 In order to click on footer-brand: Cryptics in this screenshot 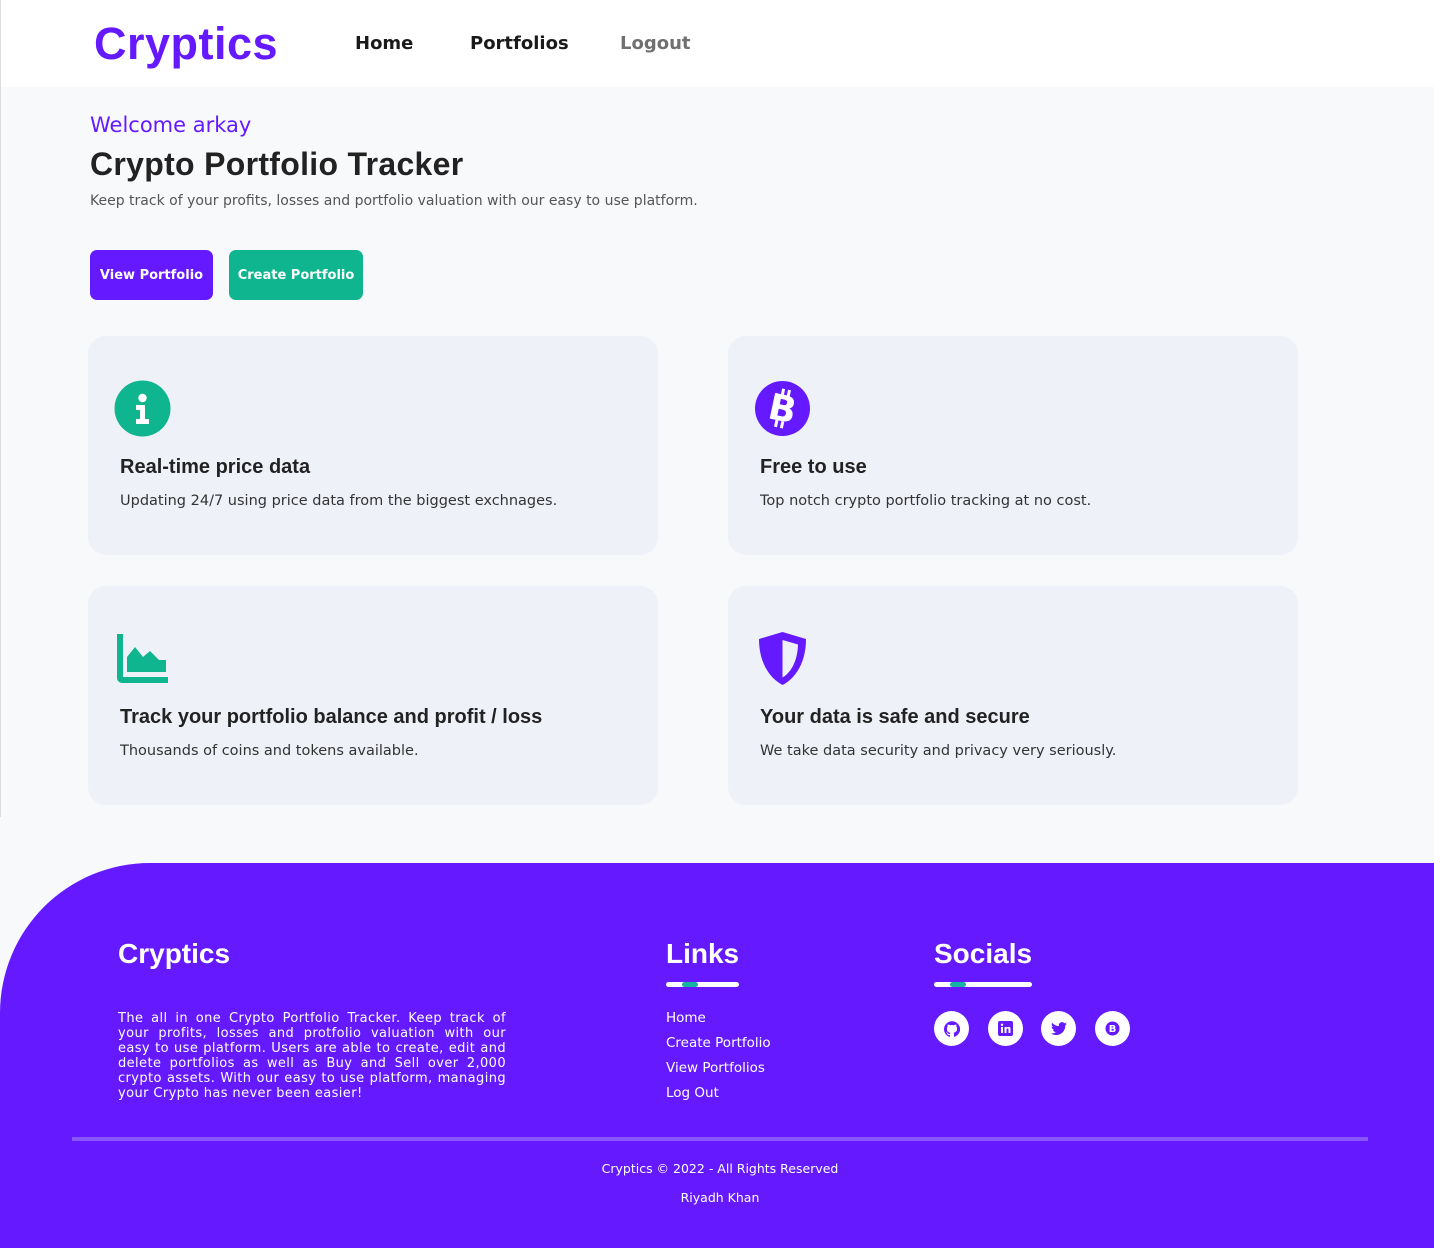, I will do `click(174, 953)`.